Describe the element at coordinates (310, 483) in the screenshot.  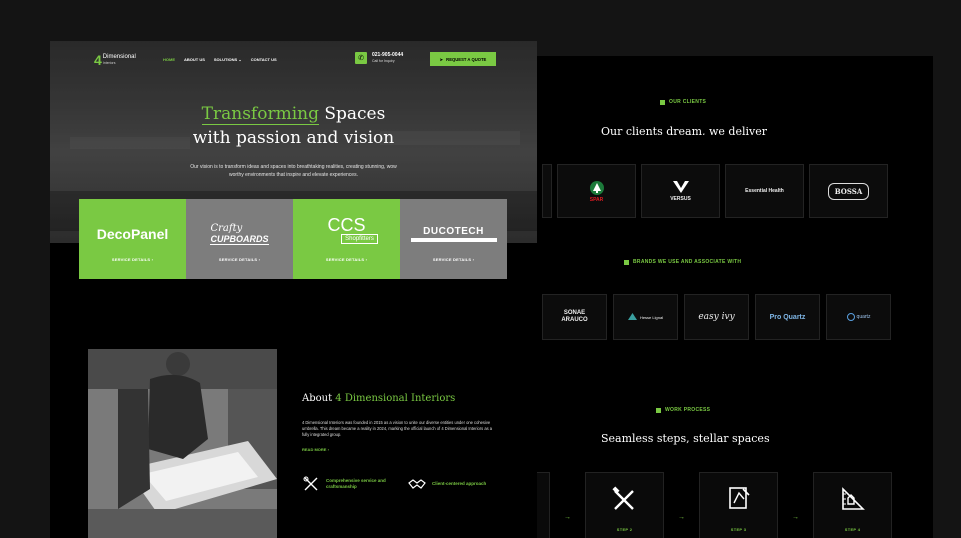
I see `tools-icon` at that location.